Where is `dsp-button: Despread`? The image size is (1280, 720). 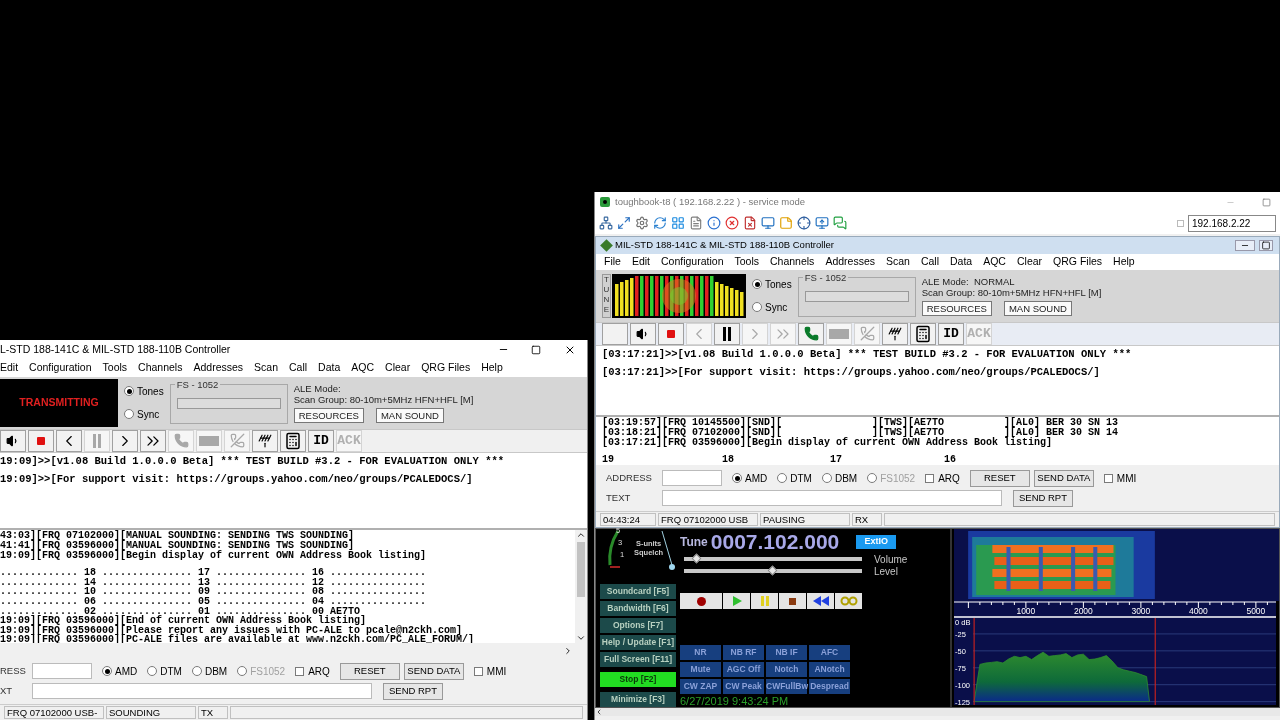
dsp-button: Despread is located at coordinates (829, 686).